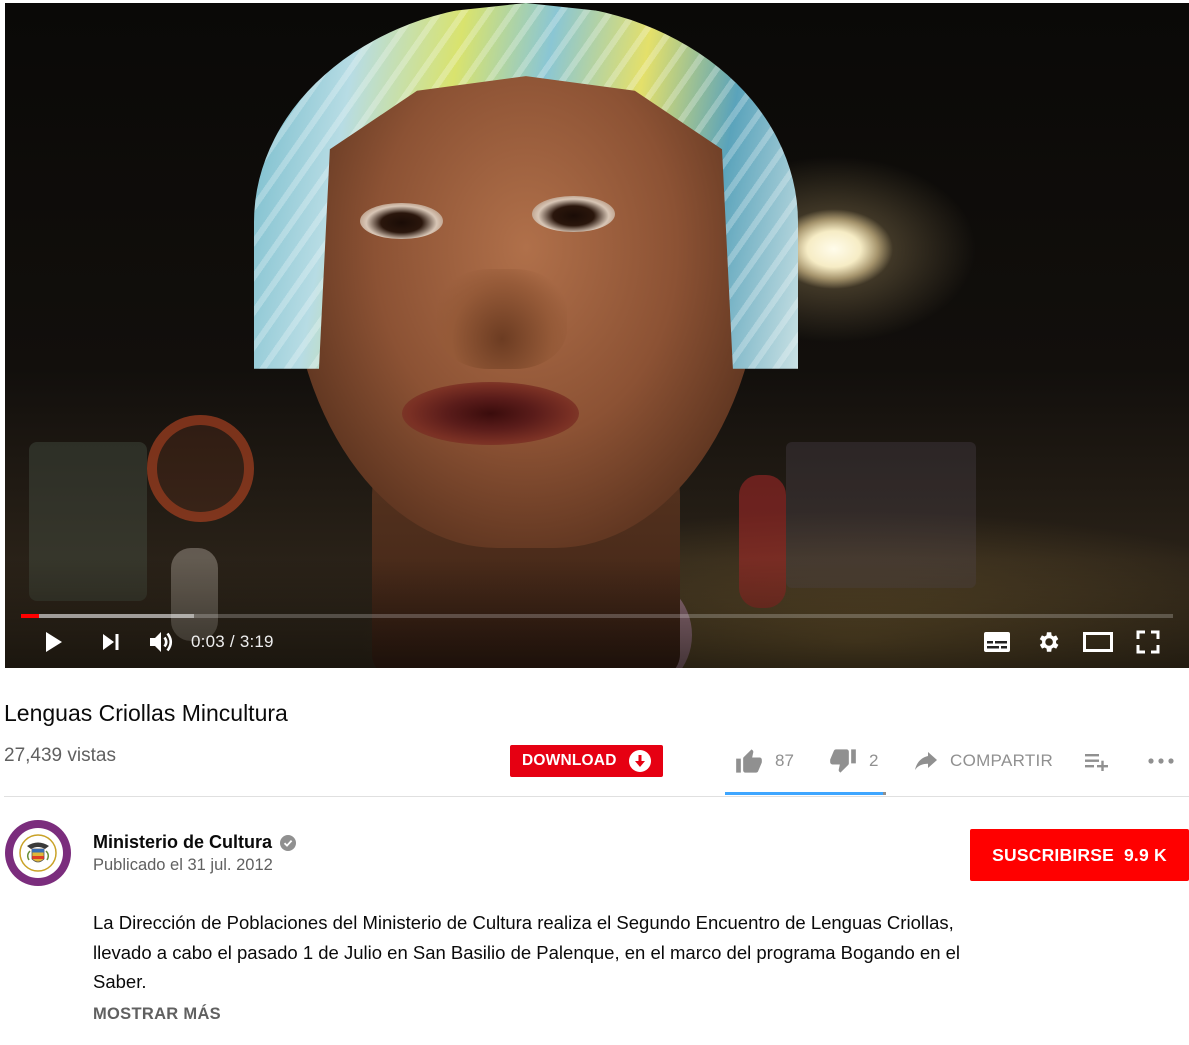  I want to click on subject-mouth, so click(490, 414).